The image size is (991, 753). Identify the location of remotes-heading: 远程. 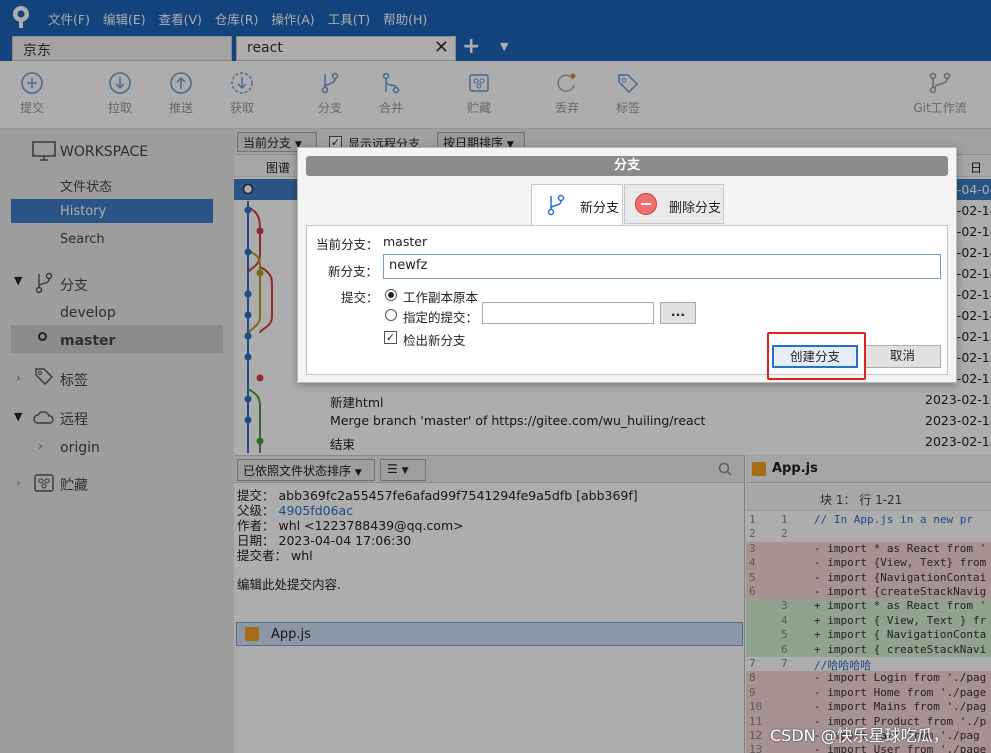
(74, 419).